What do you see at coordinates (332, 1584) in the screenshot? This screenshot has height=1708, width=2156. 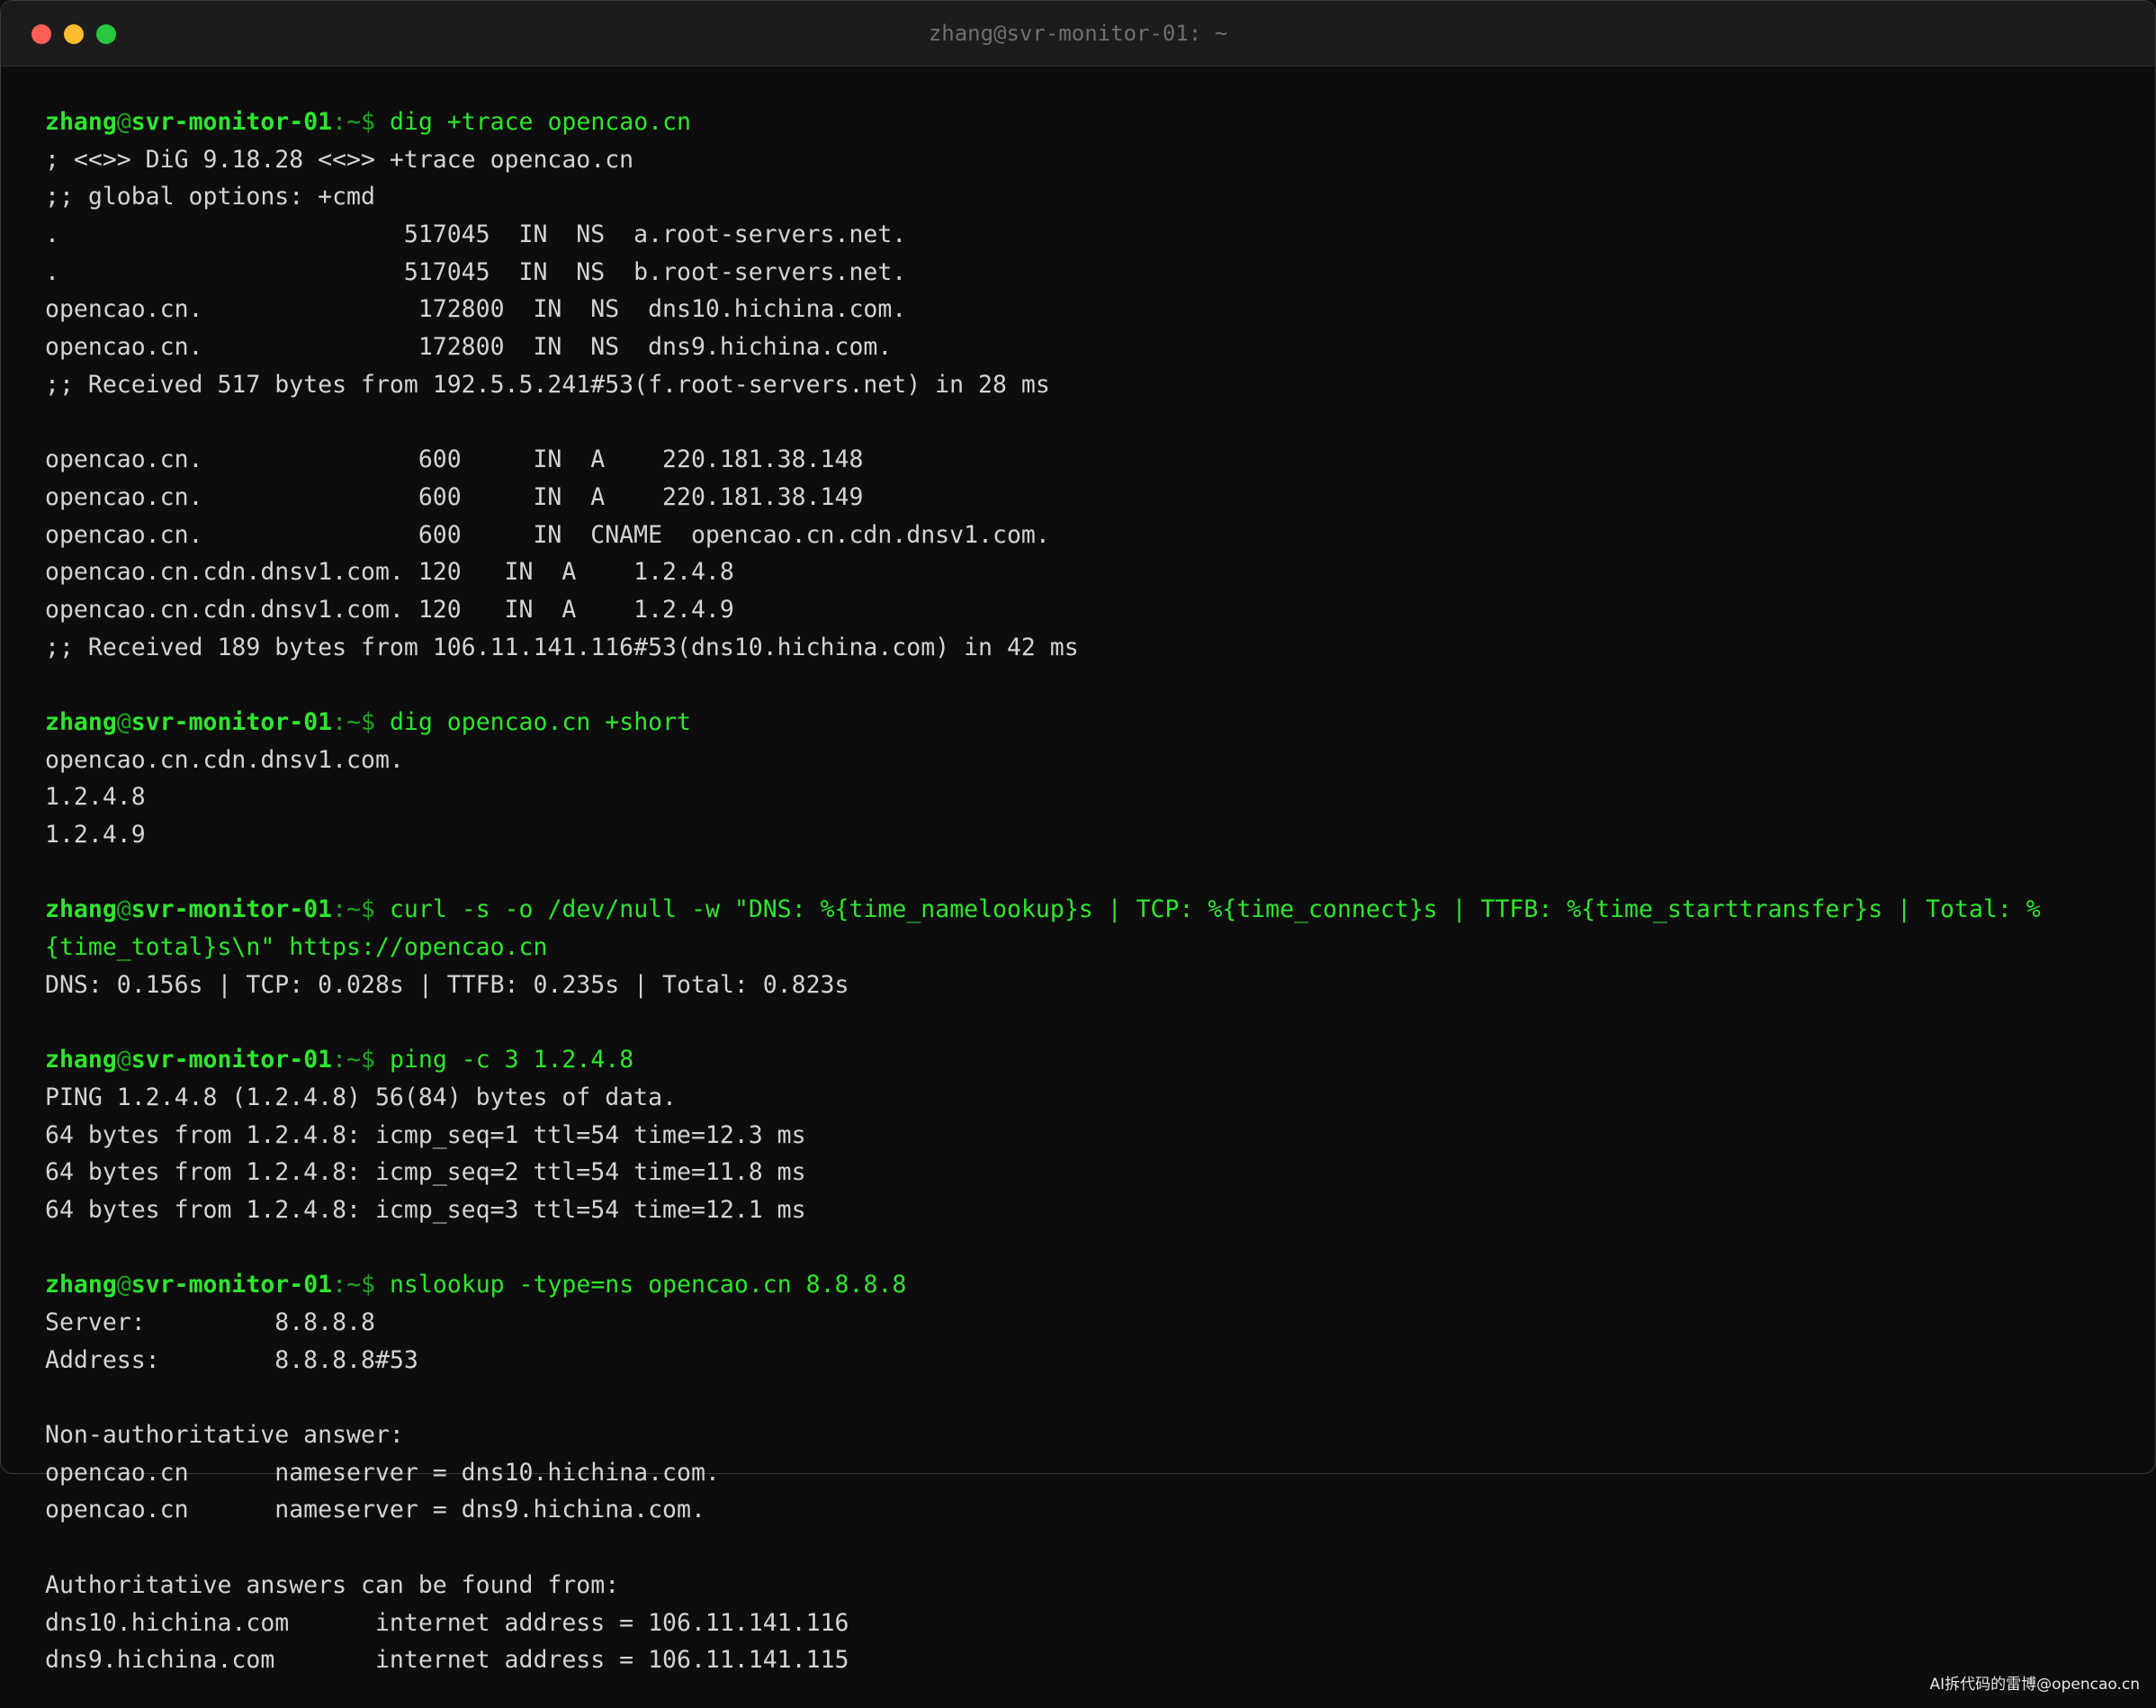 I see `output-line: Authoritative answers can be found from:` at bounding box center [332, 1584].